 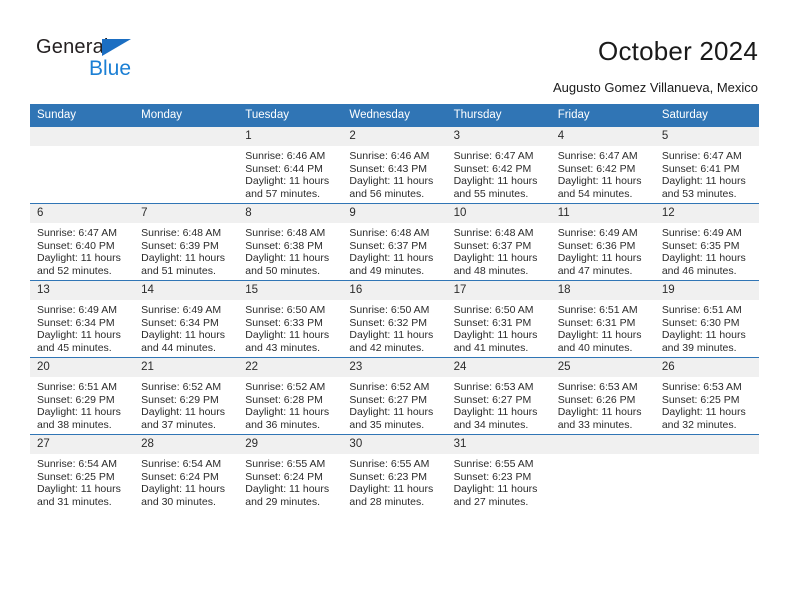 What do you see at coordinates (181, 387) in the screenshot?
I see `sunrise-text: Sunrise: 6:52 AM` at bounding box center [181, 387].